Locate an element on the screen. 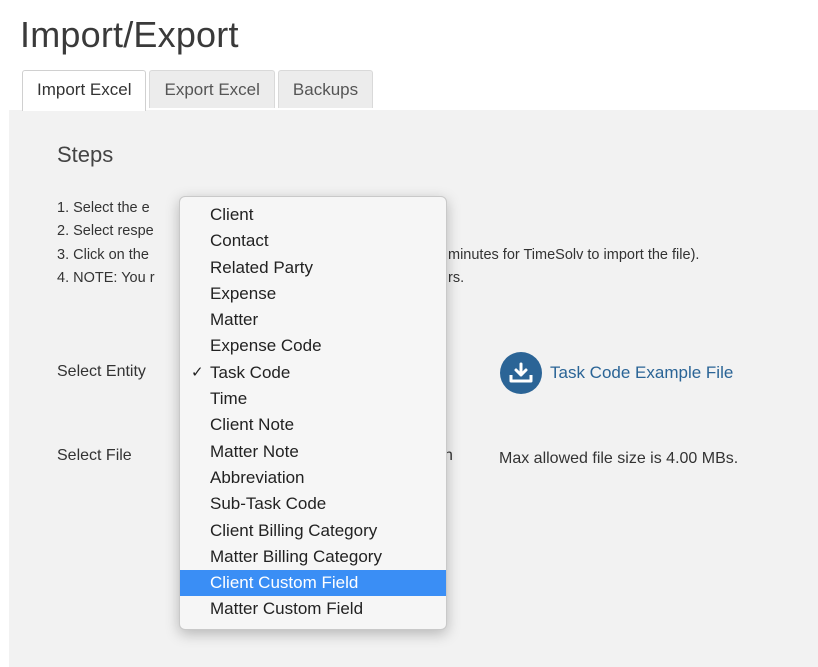 The height and width of the screenshot is (667, 818). dropdown-option-matter-custom-field: Matter Custom Field is located at coordinates (313, 609).